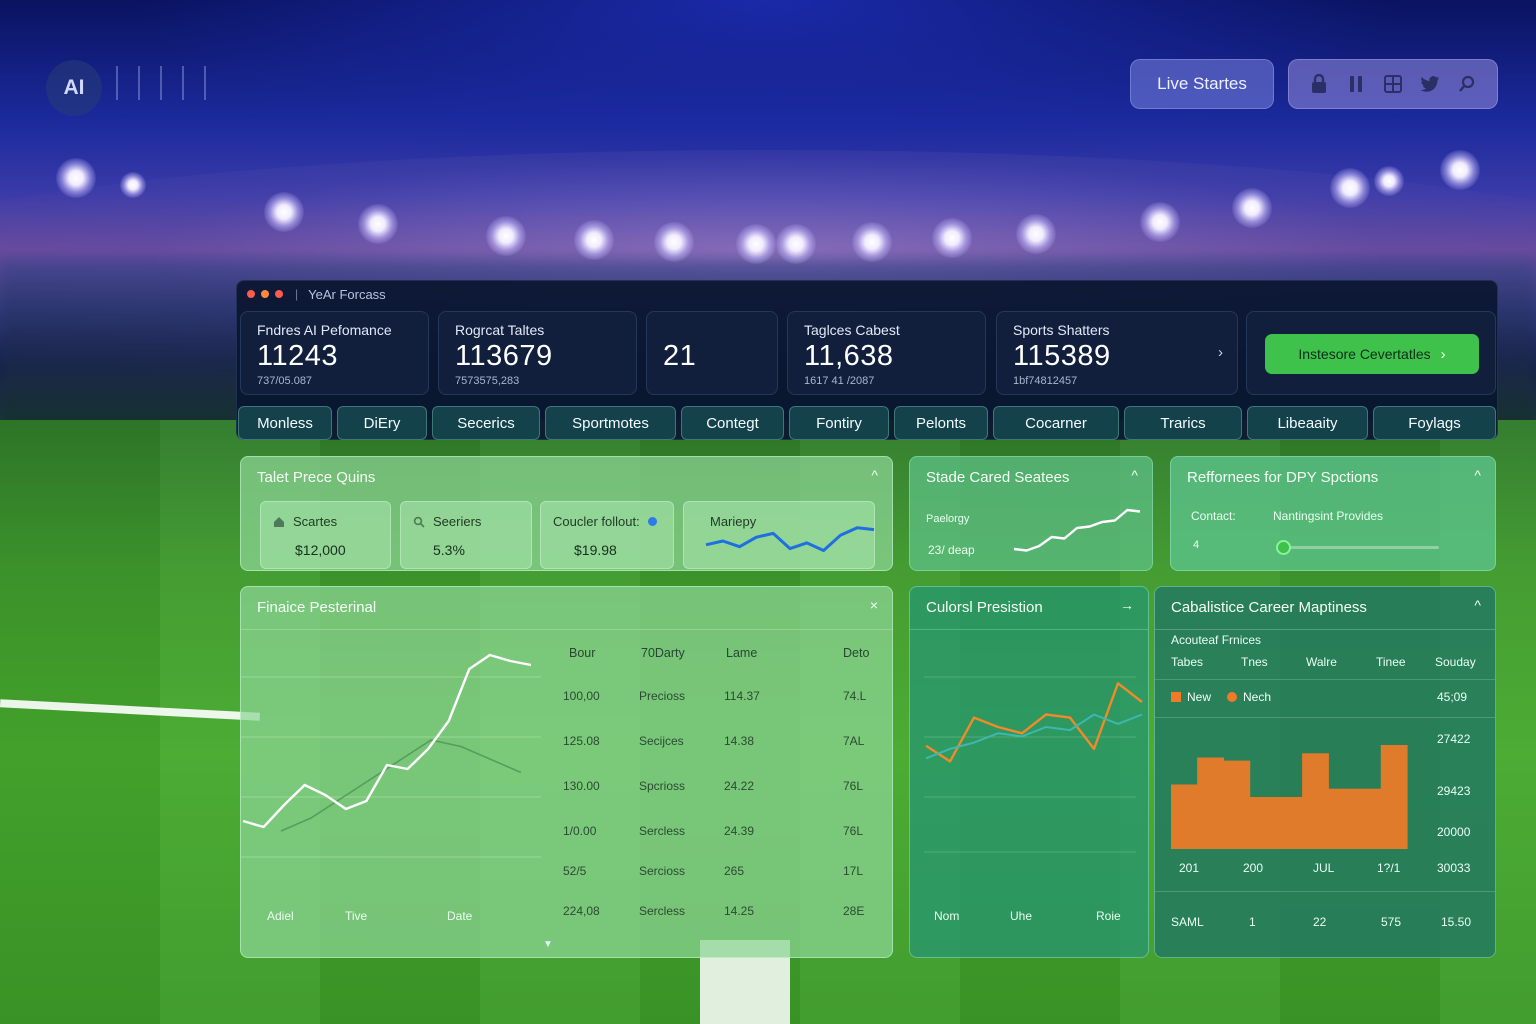  What do you see at coordinates (1176, 697) in the screenshot?
I see `legend-square-icon` at bounding box center [1176, 697].